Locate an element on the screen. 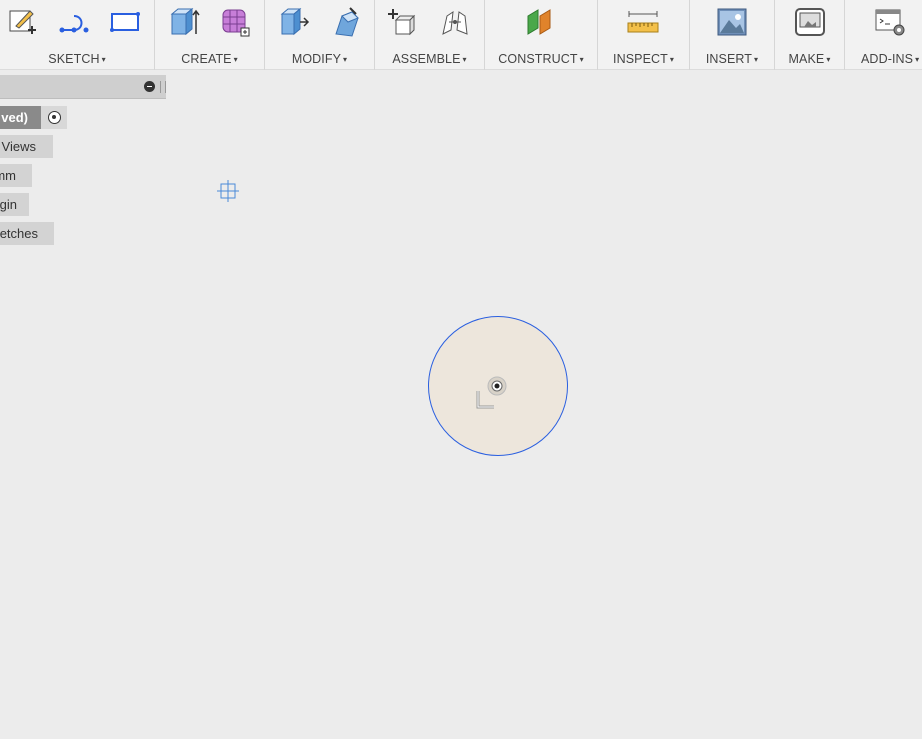 Image resolution: width=922 pixels, height=739 pixels. activate-component-toggle is located at coordinates (54, 117).